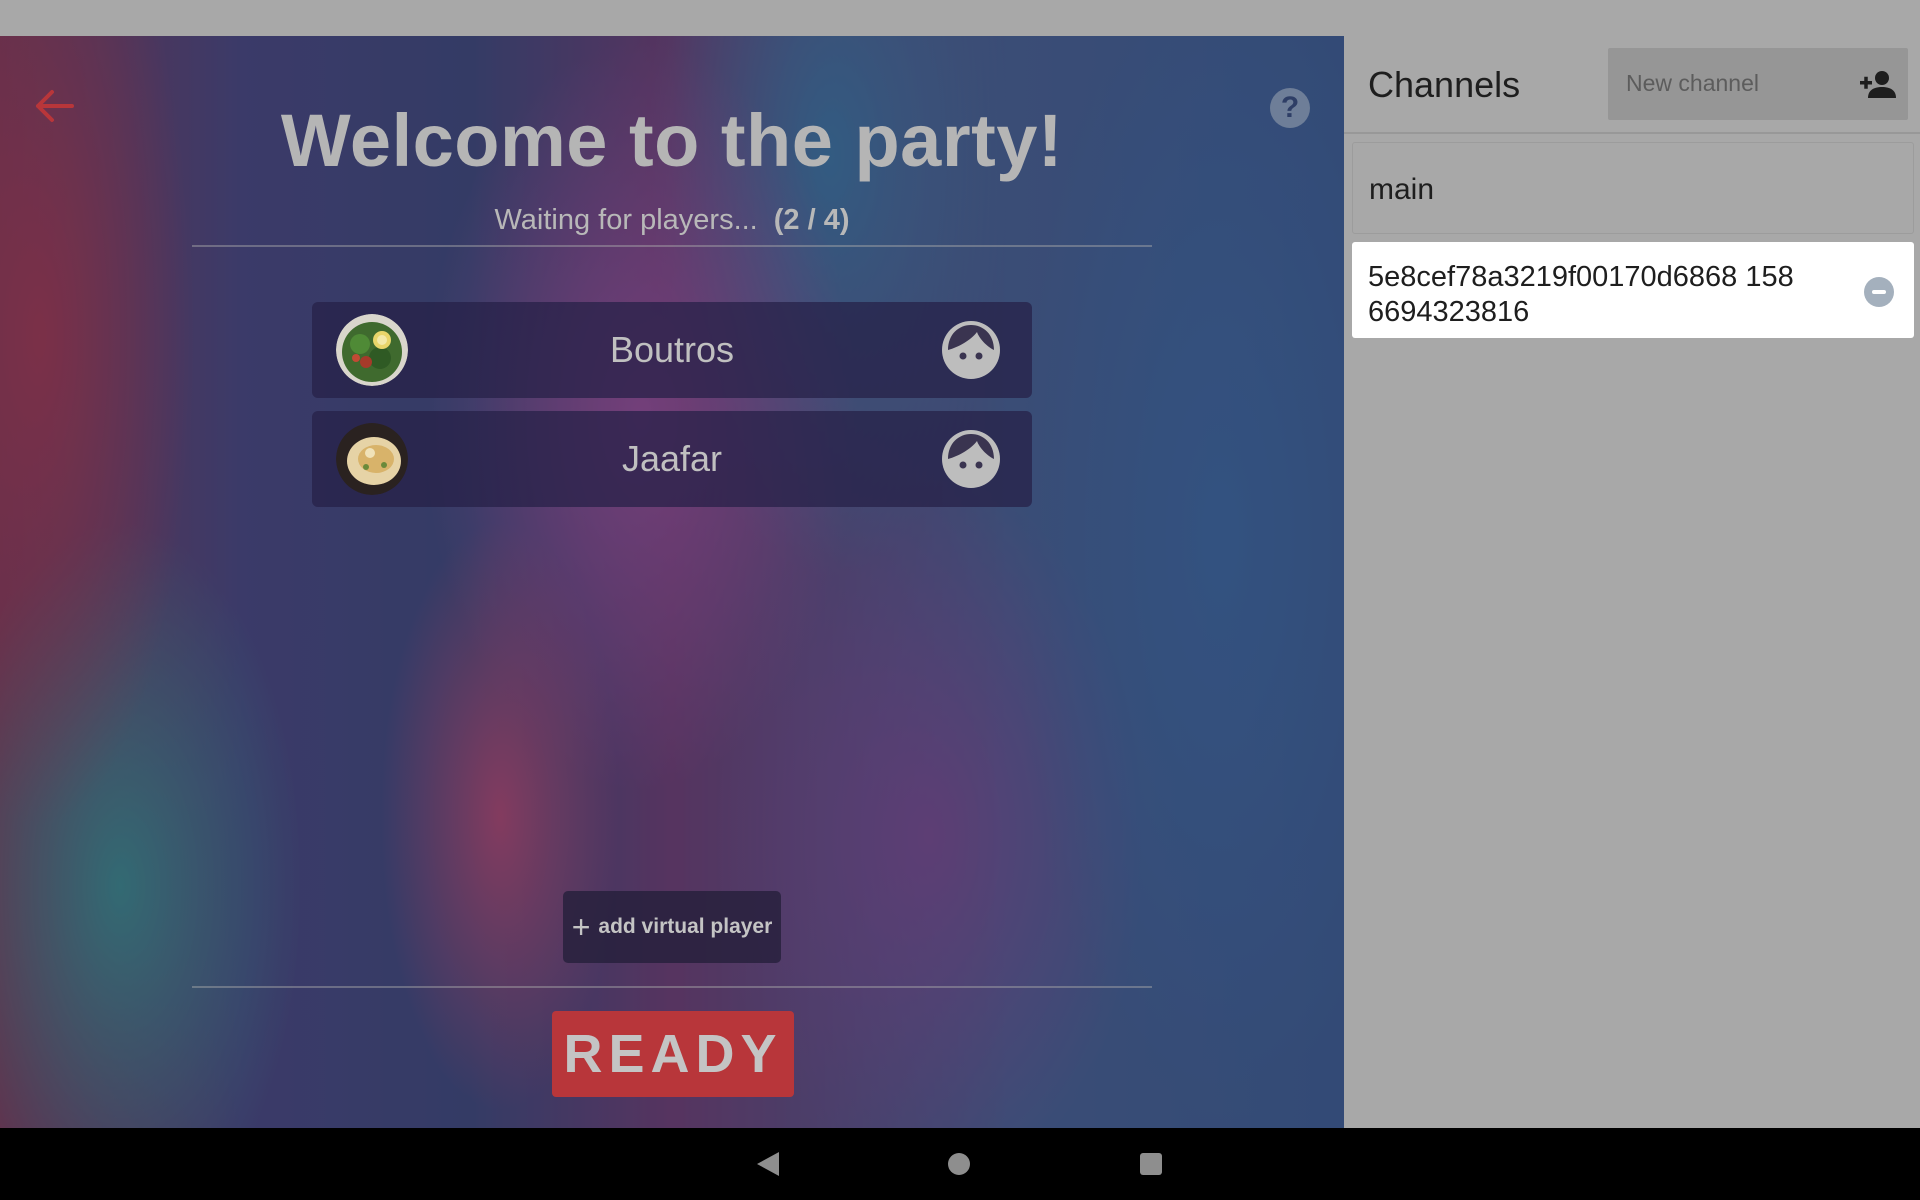 The image size is (1920, 1200). What do you see at coordinates (1633, 188) in the screenshot?
I see `channel-item-main: main` at bounding box center [1633, 188].